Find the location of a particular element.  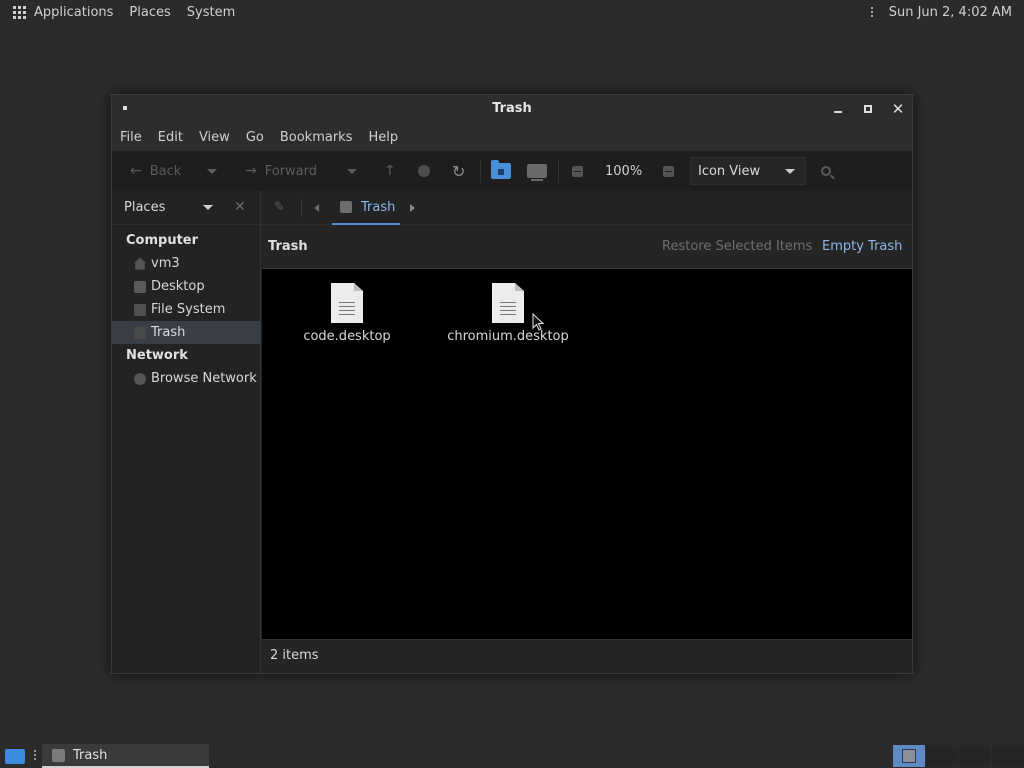

system-menu: System is located at coordinates (211, 12).